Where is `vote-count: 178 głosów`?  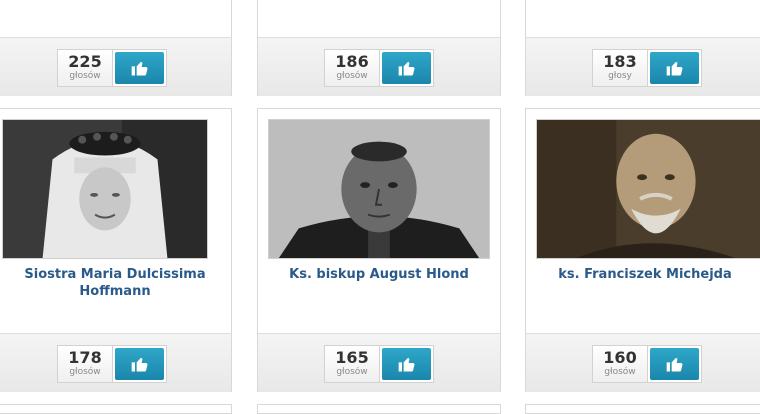 vote-count: 178 głosów is located at coordinates (85, 364).